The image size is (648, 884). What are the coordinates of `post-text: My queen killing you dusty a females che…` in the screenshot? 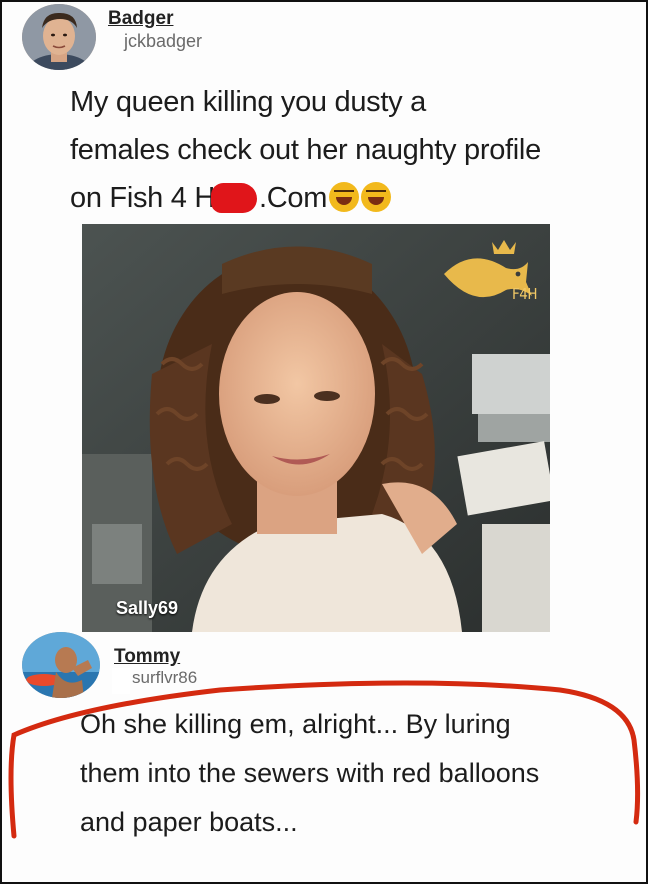 It's located at (350, 150).